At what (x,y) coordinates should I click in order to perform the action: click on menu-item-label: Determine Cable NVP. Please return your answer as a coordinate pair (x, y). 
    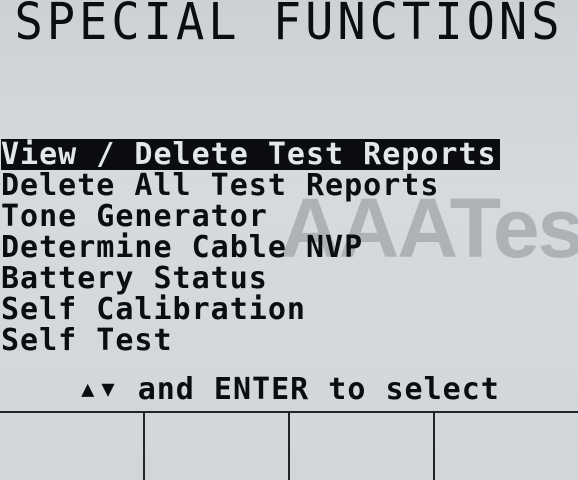
    Looking at the image, I should click on (182, 247).